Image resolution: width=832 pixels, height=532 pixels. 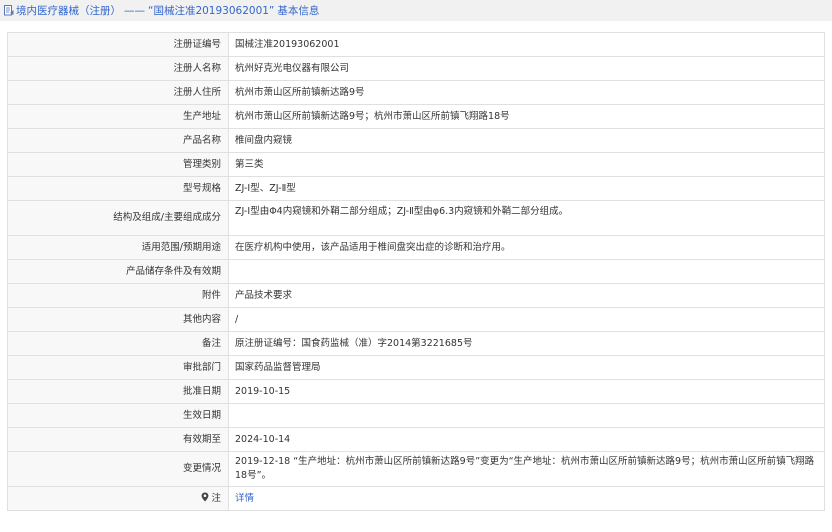 What do you see at coordinates (526, 188) in the screenshot?
I see `row-value: ZJ-Ⅰ型、ZJ-Ⅱ型` at bounding box center [526, 188].